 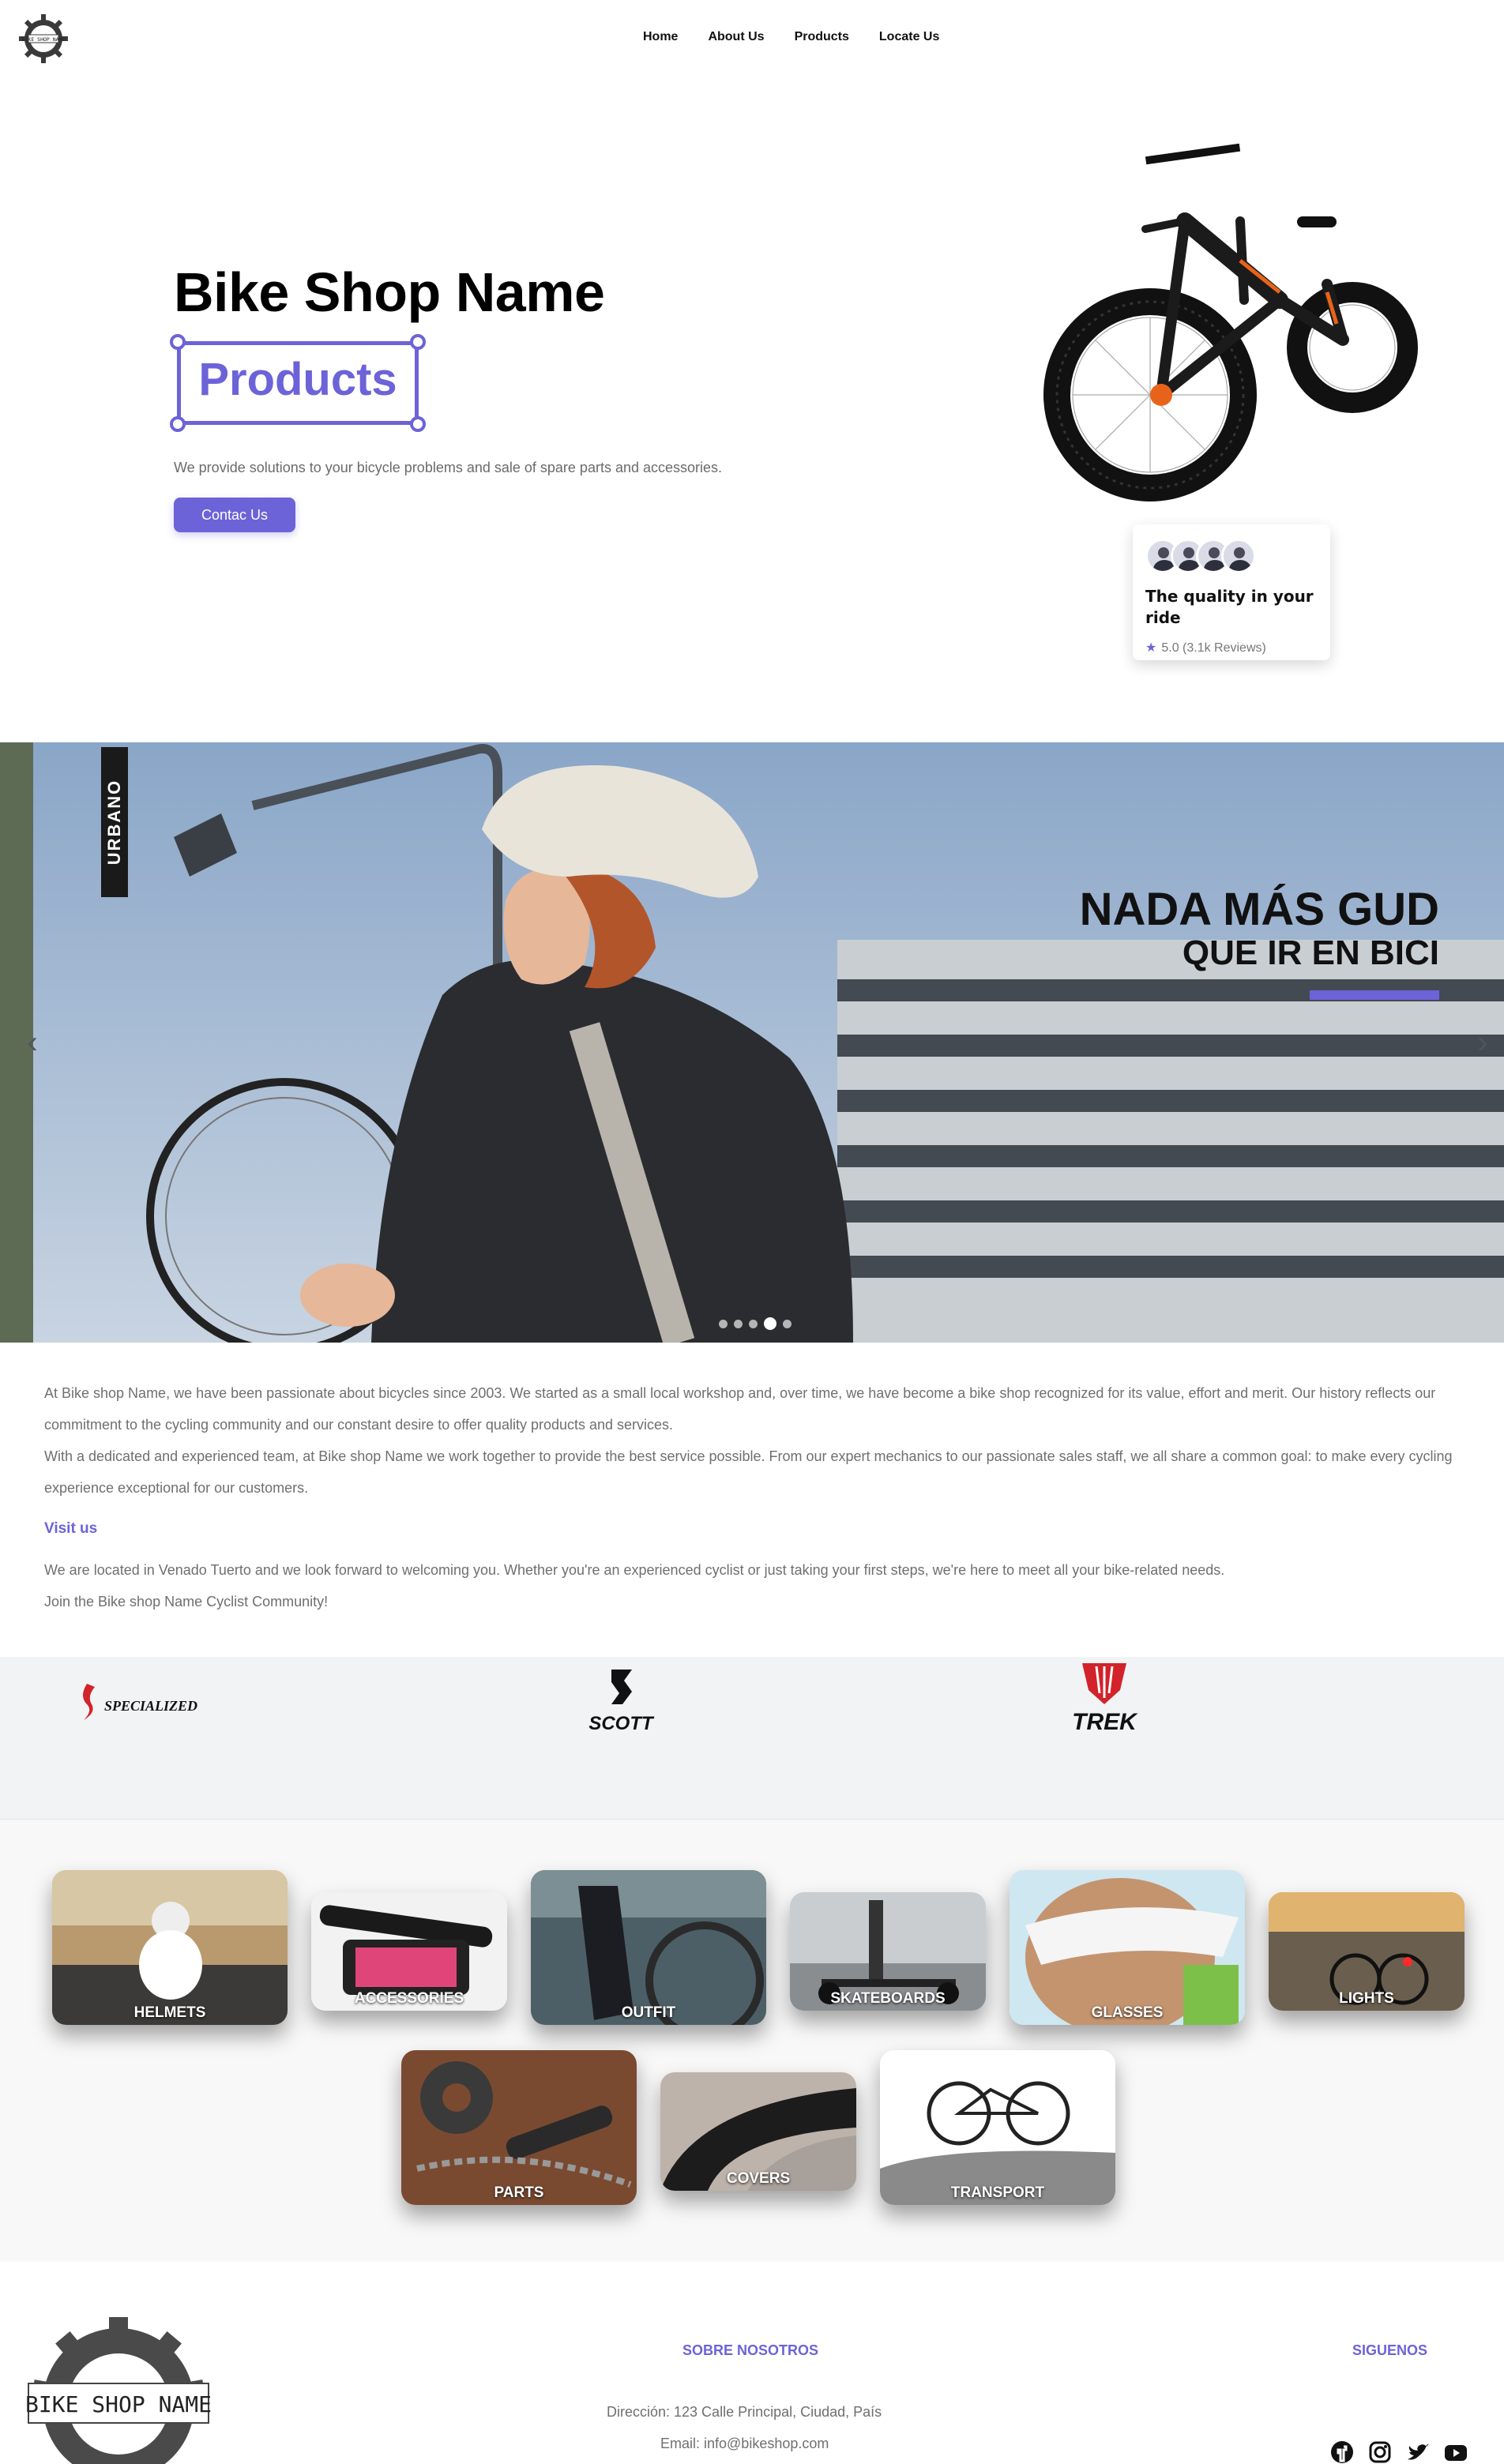 What do you see at coordinates (1229, 607) in the screenshot?
I see `review-title: The quality in your ride` at bounding box center [1229, 607].